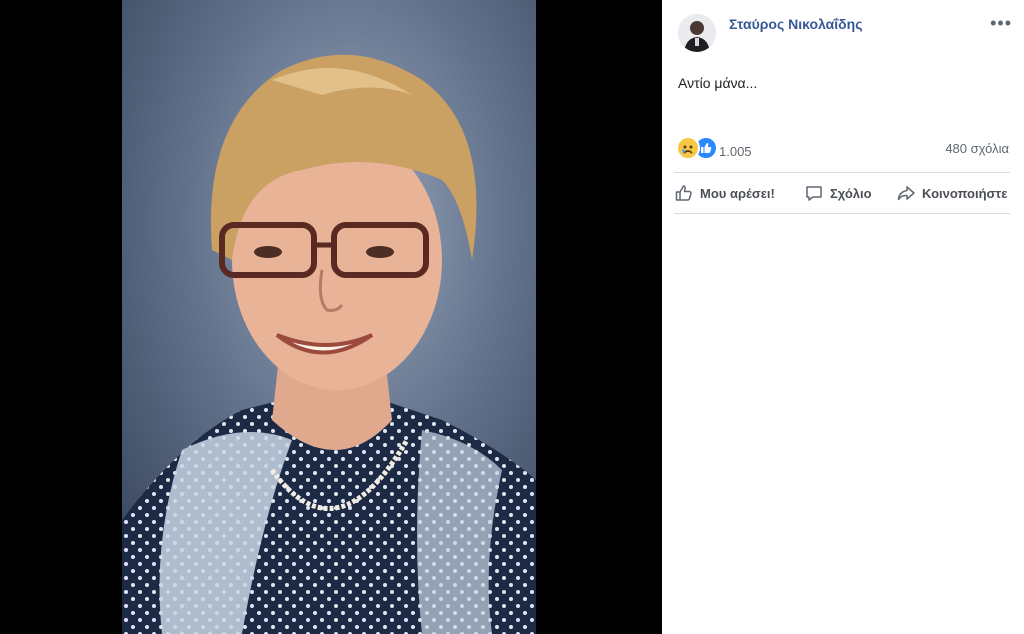  Describe the element at coordinates (737, 193) in the screenshot. I see `like-label: Μου αρέσει!` at that location.